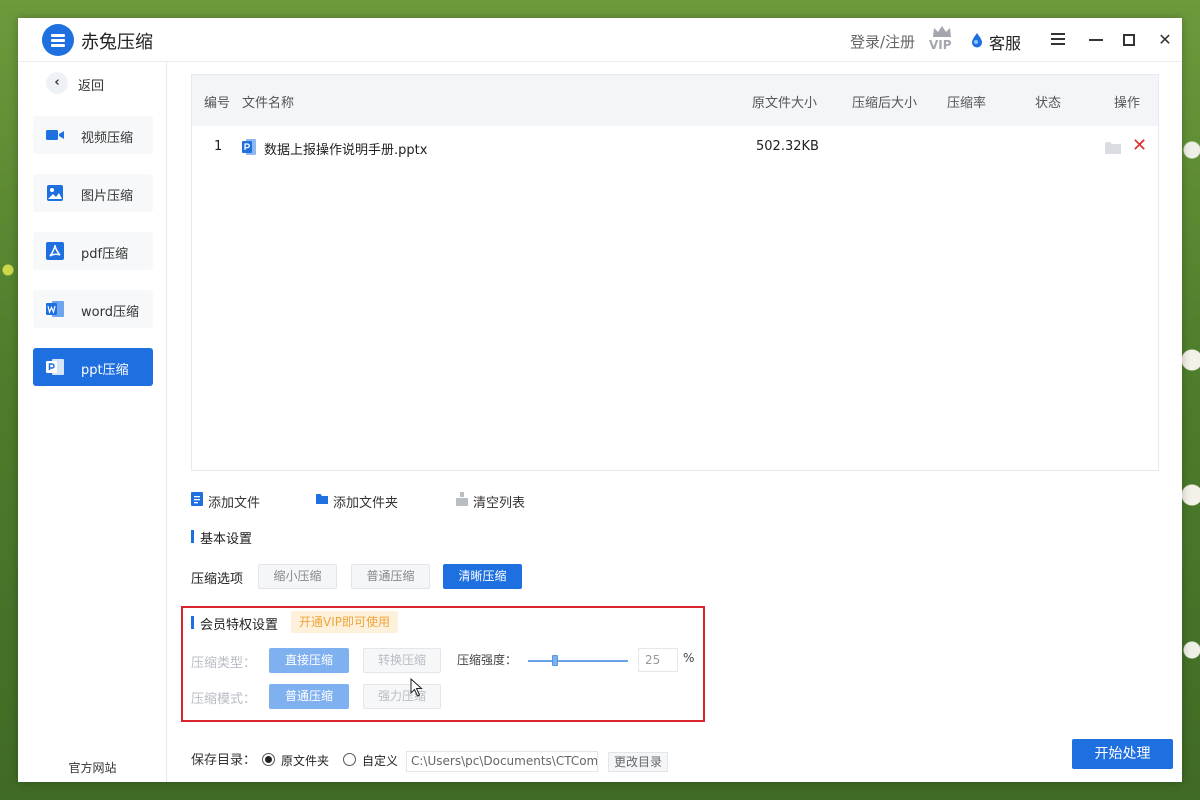  What do you see at coordinates (940, 45) in the screenshot?
I see `vip-badge-label: VIP` at bounding box center [940, 45].